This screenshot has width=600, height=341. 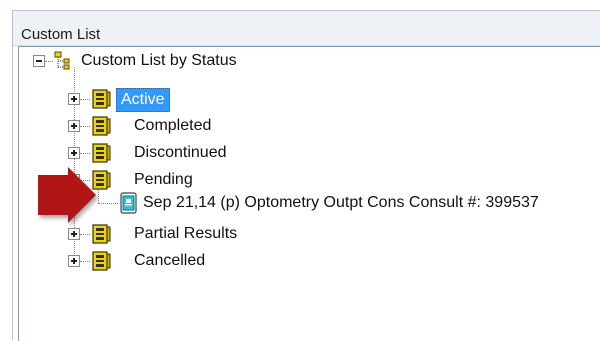 What do you see at coordinates (180, 153) in the screenshot?
I see `tree-node-discontinued: Discontinued` at bounding box center [180, 153].